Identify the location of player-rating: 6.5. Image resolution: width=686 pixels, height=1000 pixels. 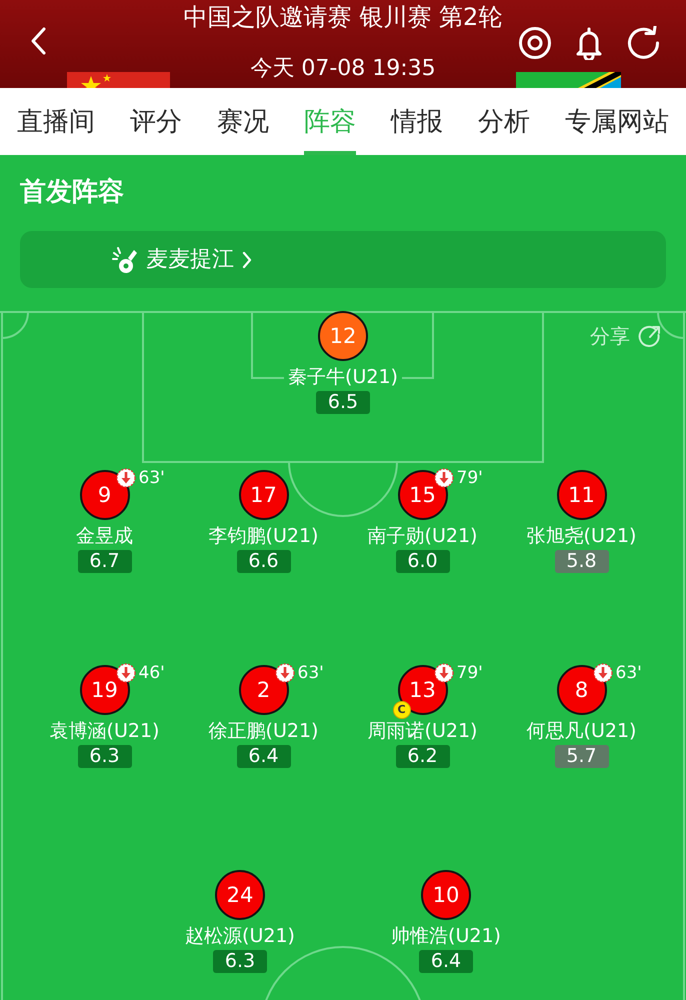
(343, 402).